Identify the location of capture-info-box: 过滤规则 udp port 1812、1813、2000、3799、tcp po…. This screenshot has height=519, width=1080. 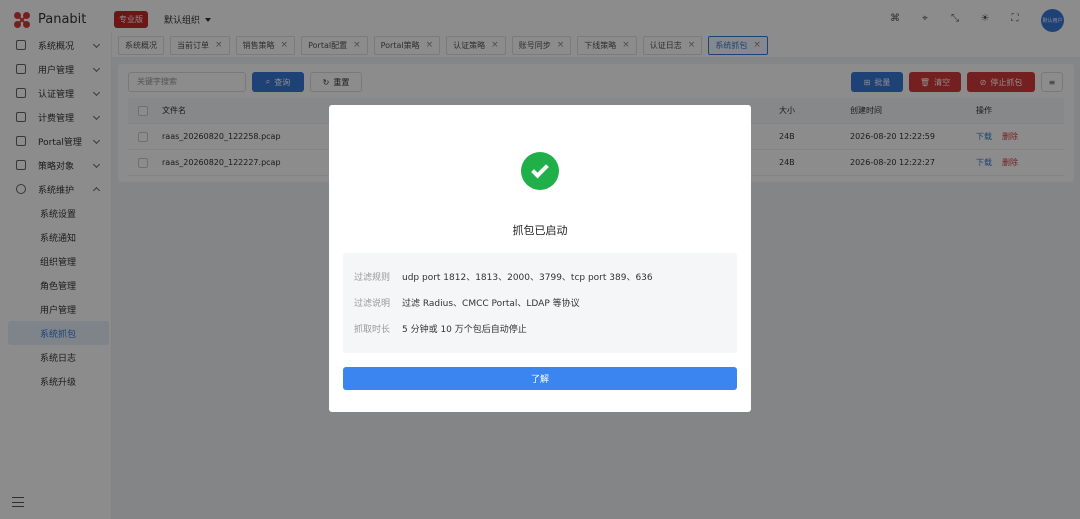
(540, 303).